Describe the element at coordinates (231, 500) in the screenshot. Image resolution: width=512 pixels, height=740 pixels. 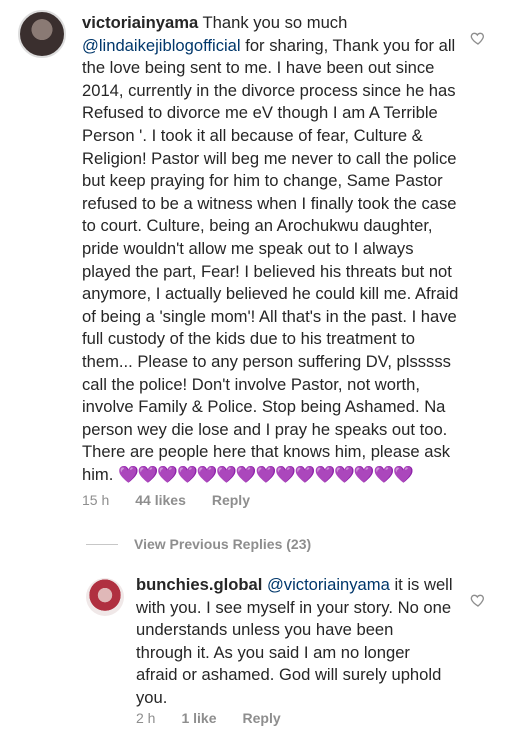
I see `reply-button: Reply` at that location.